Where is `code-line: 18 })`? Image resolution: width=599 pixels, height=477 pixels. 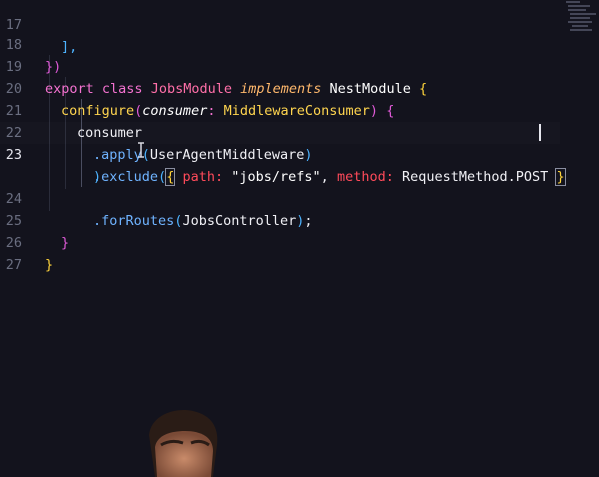
code-line: 18 }) is located at coordinates (280, 43).